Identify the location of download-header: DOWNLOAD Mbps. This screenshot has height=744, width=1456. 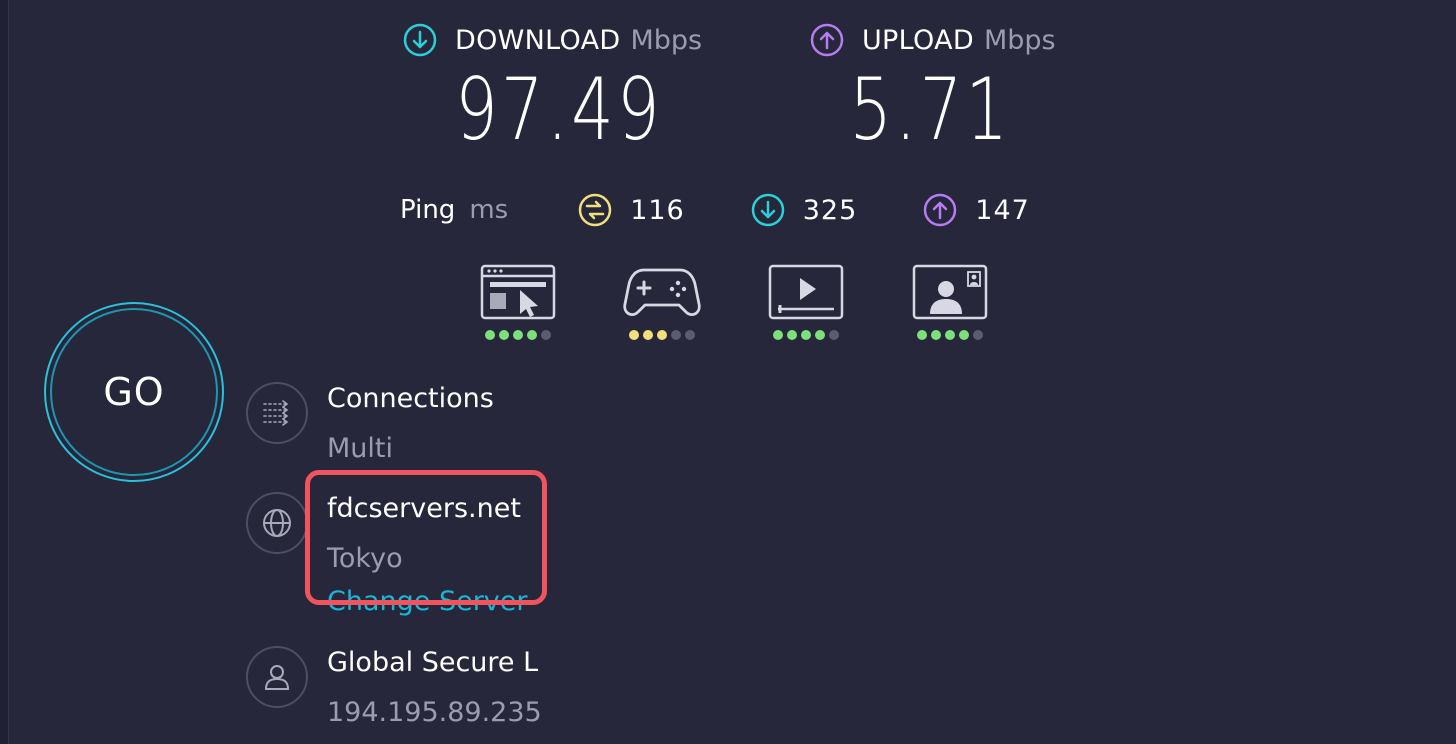
(552, 40).